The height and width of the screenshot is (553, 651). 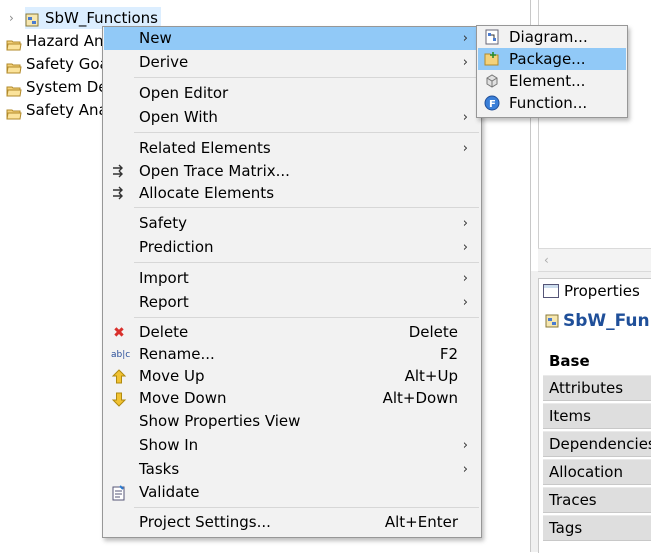 I want to click on collapse-chevron-icon: ›, so click(x=11, y=18).